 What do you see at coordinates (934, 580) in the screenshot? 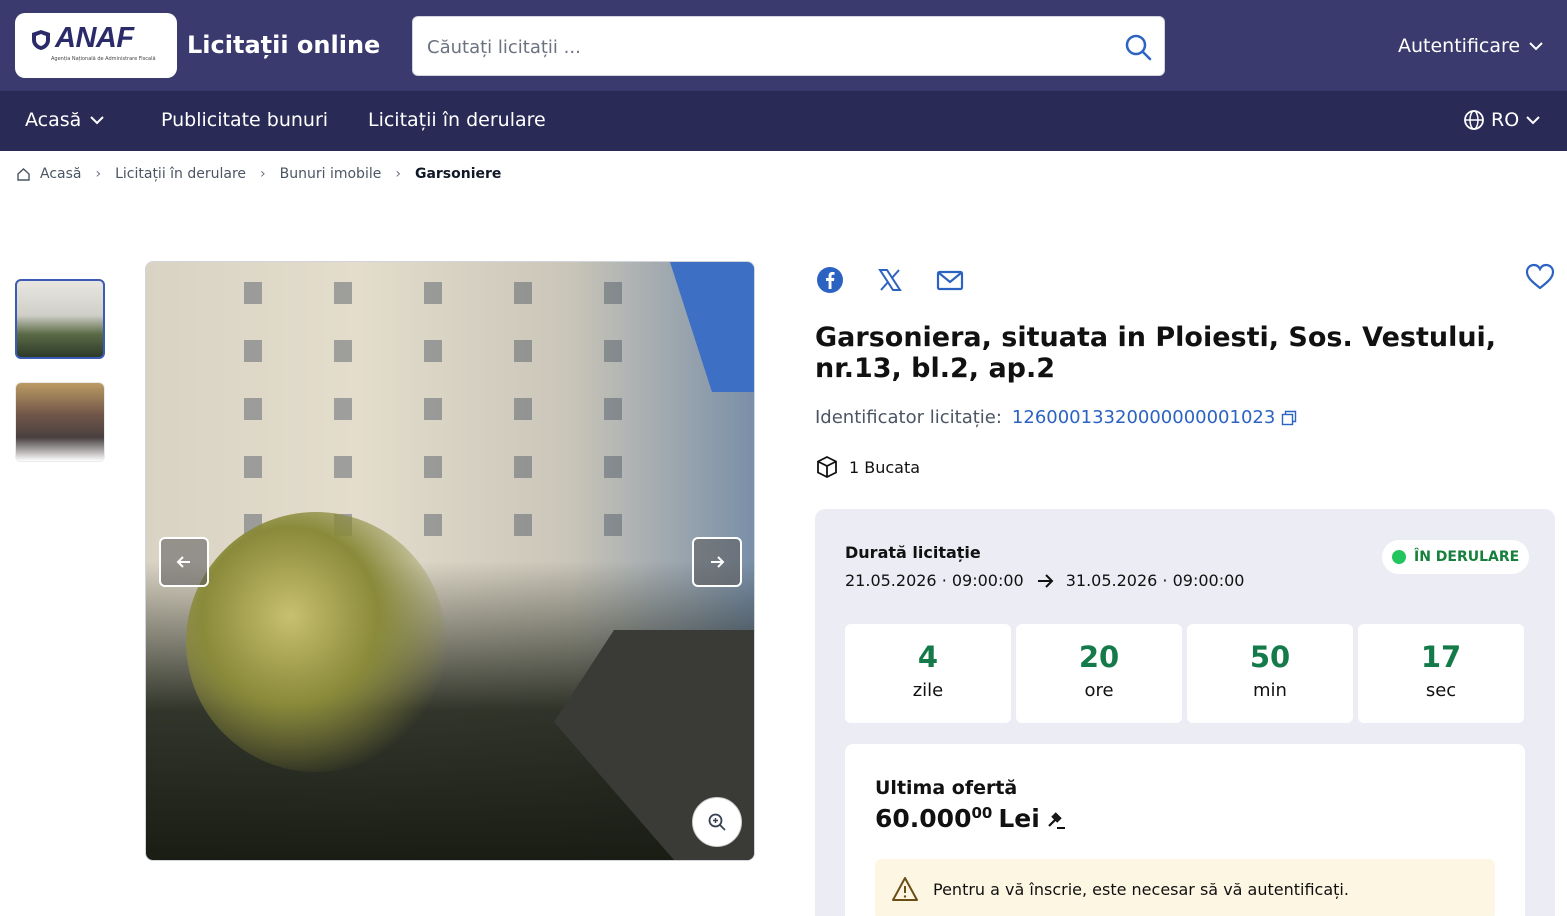
I see `start-date: 21.05.2026 · 09:00:00` at bounding box center [934, 580].